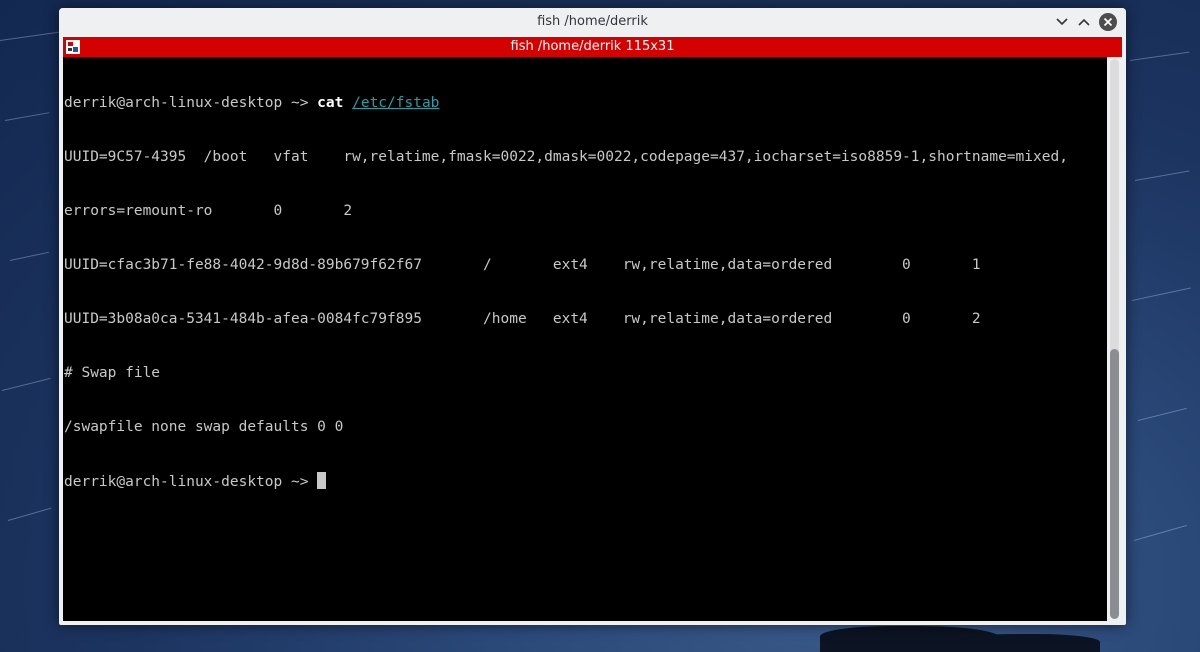  I want to click on chevron-up-icon, so click(1084, 22).